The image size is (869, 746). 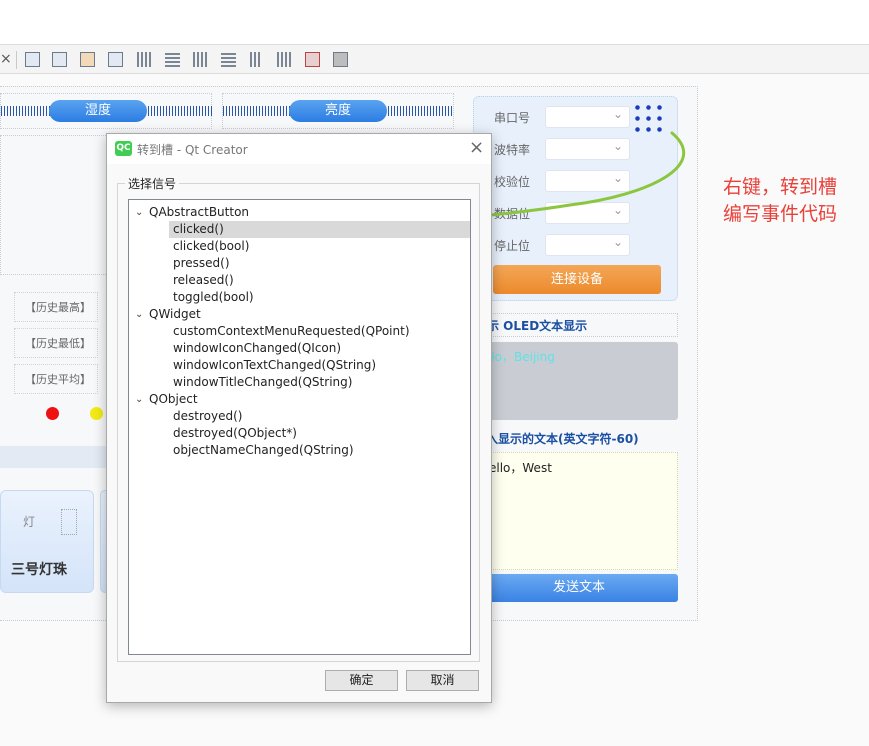 I want to click on dialog-titlebar: QC 转到槽 - Qt Creator ×, so click(x=299, y=149).